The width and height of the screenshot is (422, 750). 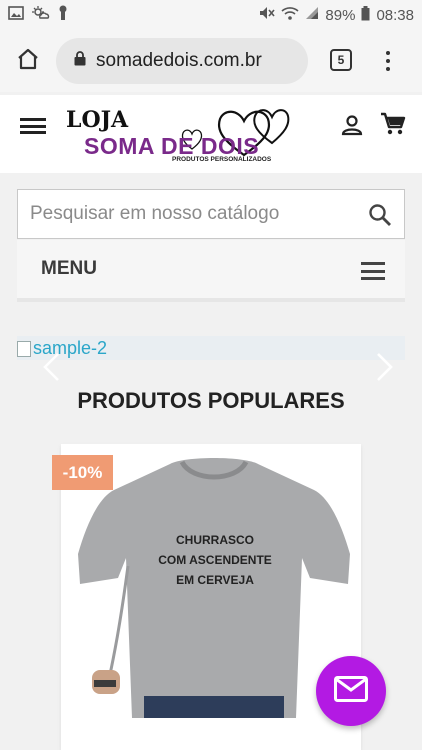 I want to click on lock-icon, so click(x=80, y=61).